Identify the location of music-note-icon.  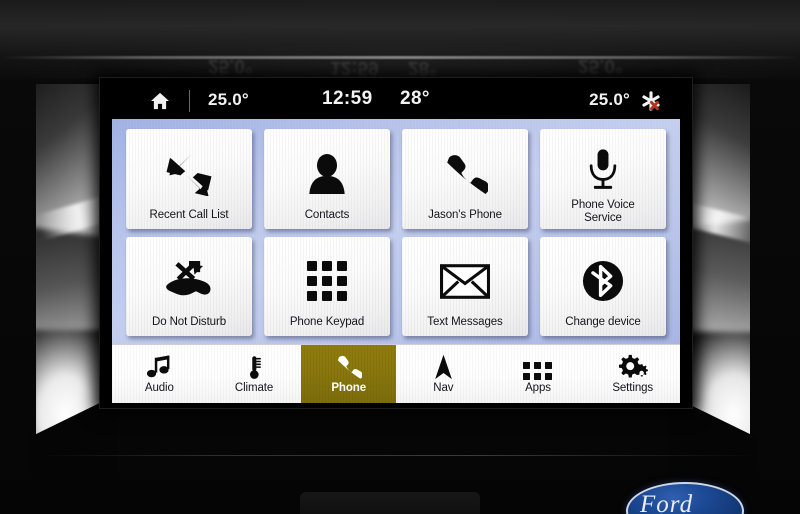
(159, 367).